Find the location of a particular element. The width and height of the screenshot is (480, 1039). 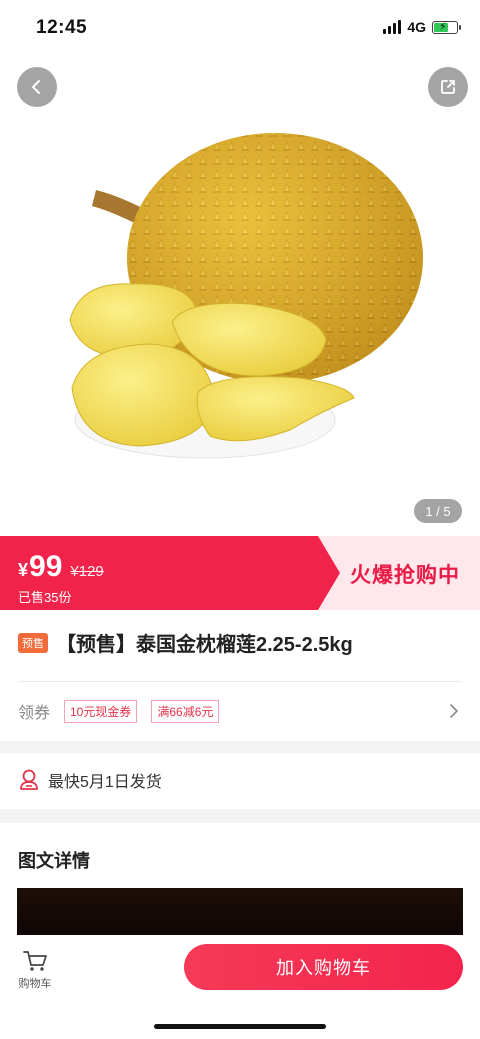

status-indicators: 4G ⚡ is located at coordinates (422, 27).